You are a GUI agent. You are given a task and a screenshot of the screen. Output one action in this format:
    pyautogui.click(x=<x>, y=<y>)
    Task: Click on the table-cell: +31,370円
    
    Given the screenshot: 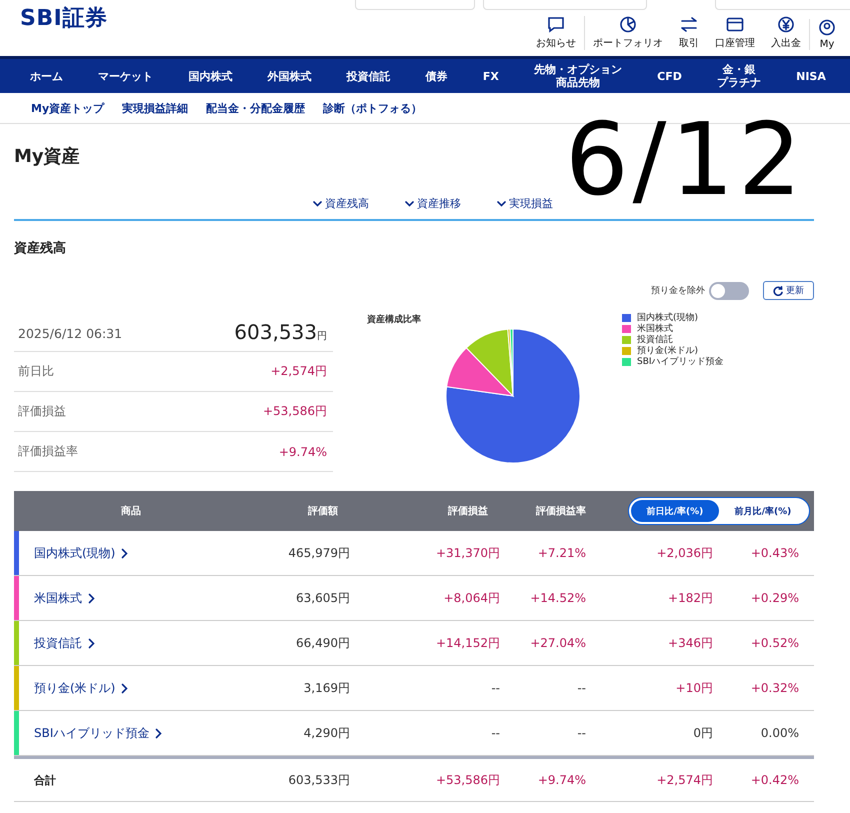 What is the action you would take?
    pyautogui.click(x=468, y=553)
    